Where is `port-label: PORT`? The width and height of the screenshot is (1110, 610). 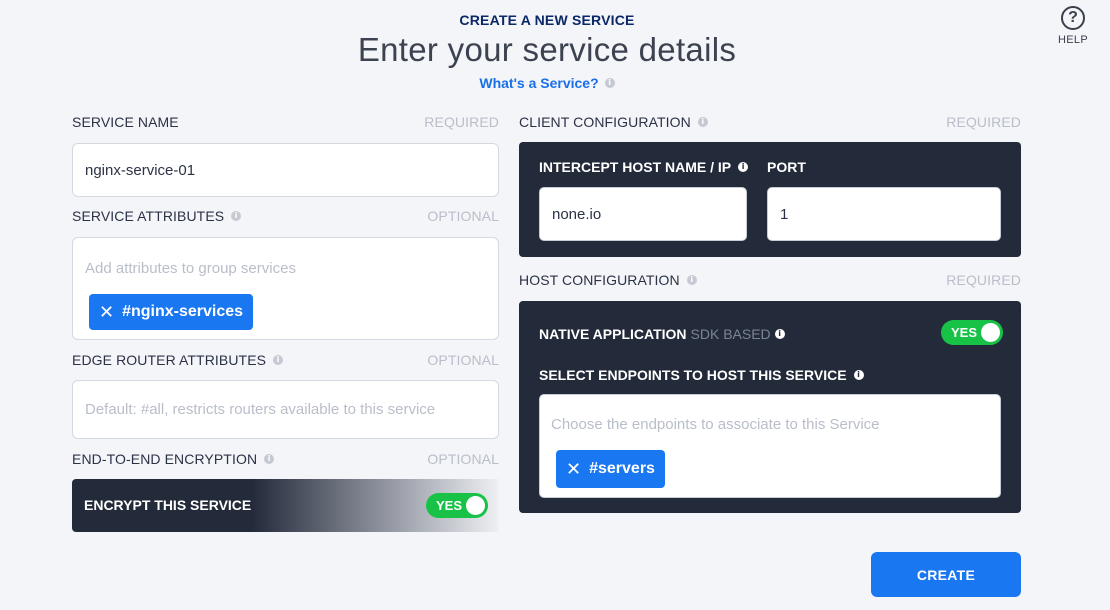
port-label: PORT is located at coordinates (786, 167).